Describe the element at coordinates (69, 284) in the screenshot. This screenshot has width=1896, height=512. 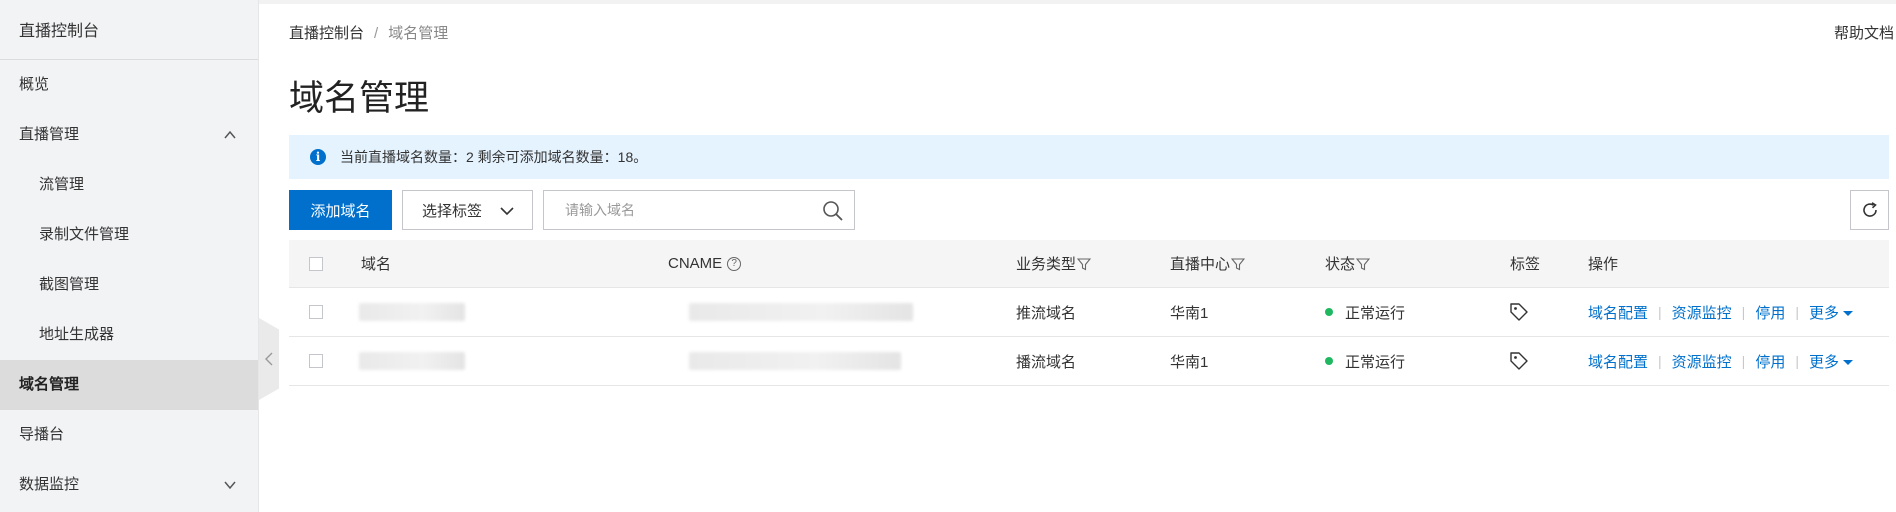
I see `sidebar-item-label: 截图管理` at that location.